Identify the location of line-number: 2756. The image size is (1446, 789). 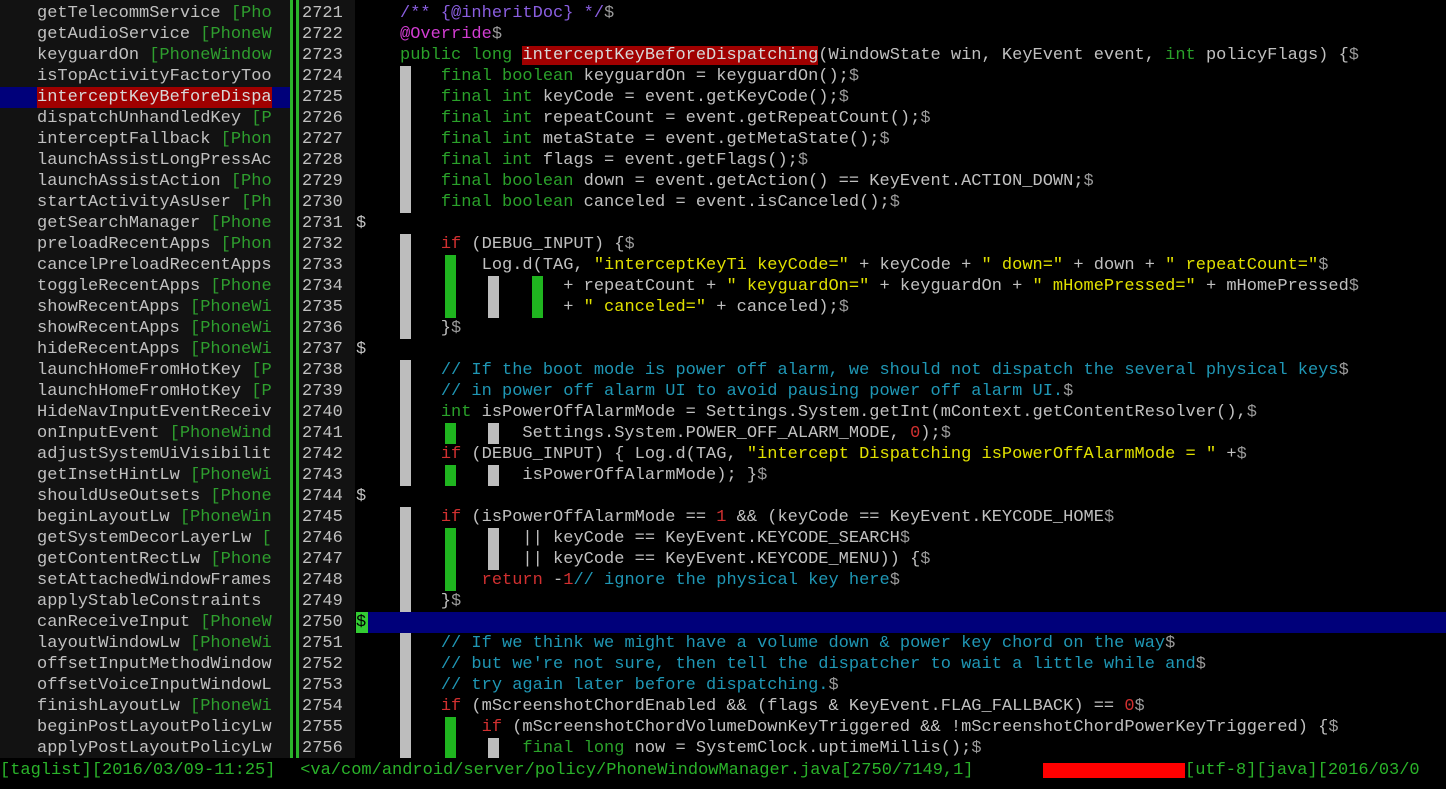
(322, 748).